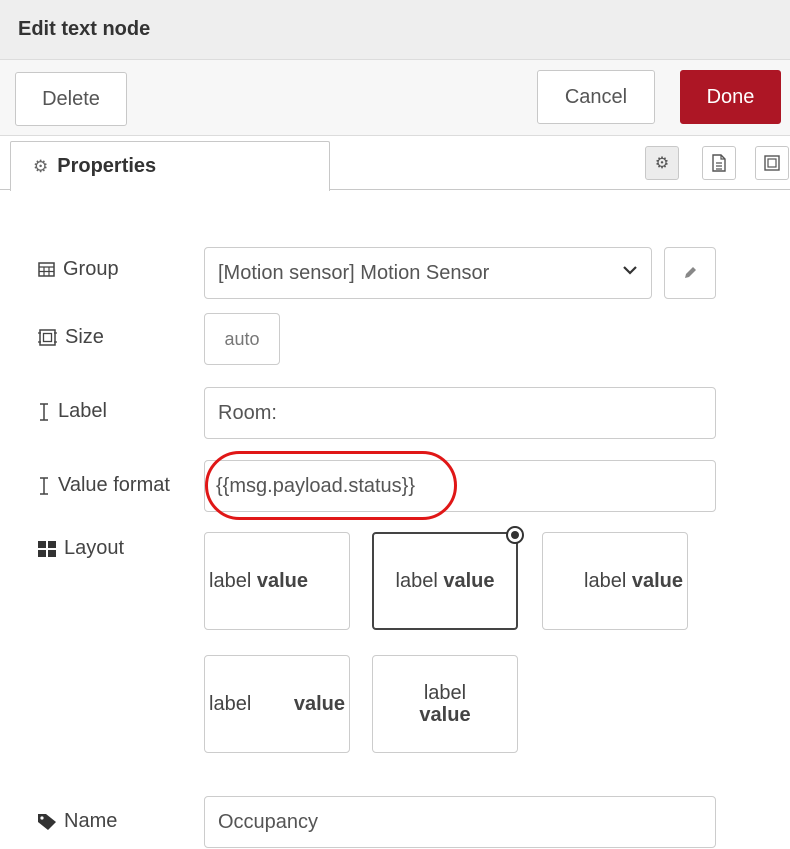 Image resolution: width=790 pixels, height=849 pixels. Describe the element at coordinates (46, 269) in the screenshot. I see `table-icon` at that location.